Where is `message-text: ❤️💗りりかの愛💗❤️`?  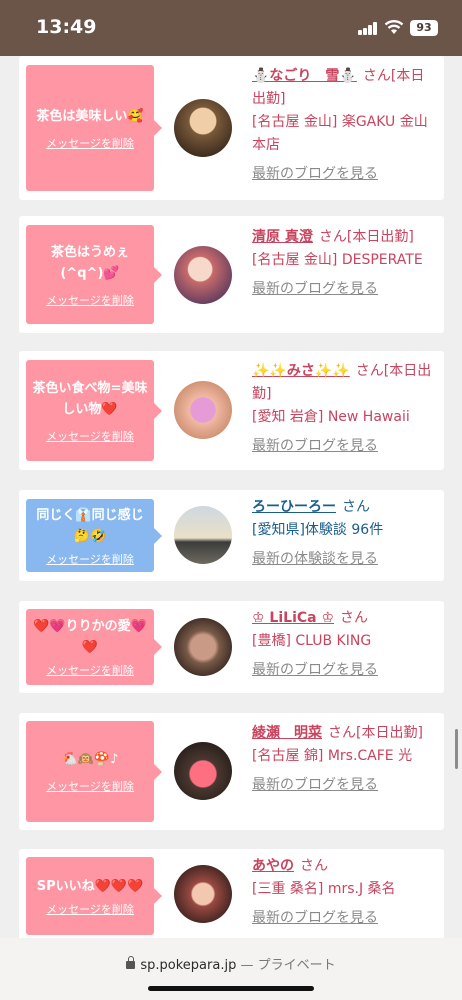
message-text: ❤️💗りりかの愛💗❤️ is located at coordinates (90, 637).